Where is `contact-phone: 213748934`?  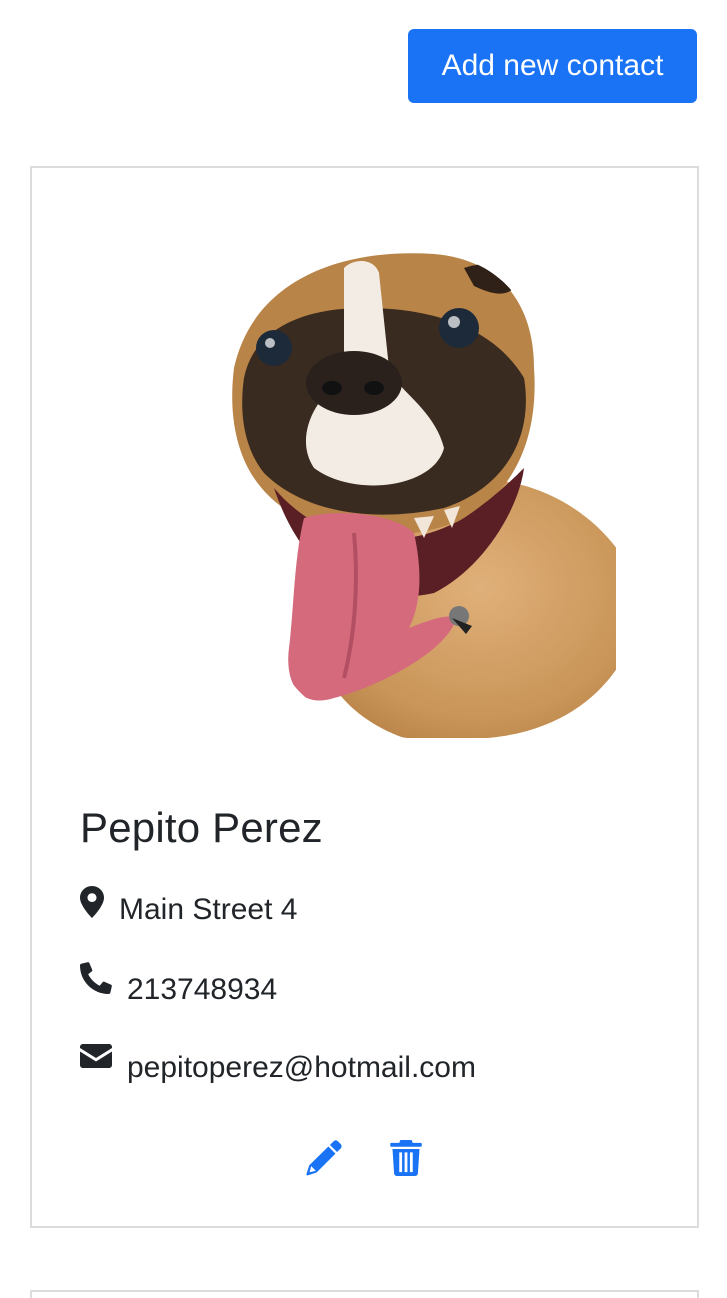 contact-phone: 213748934 is located at coordinates (202, 989).